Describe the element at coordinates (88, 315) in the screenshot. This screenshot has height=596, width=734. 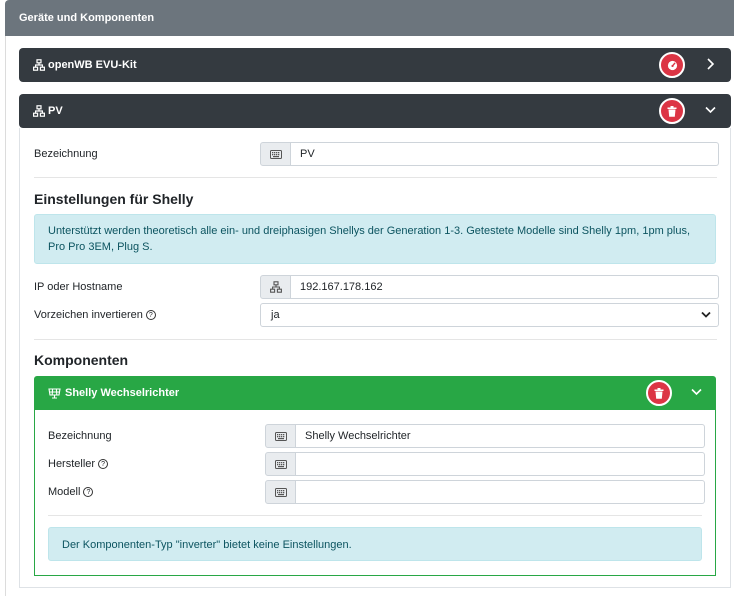
I see `invert-label: Vorzeichen invertieren` at that location.